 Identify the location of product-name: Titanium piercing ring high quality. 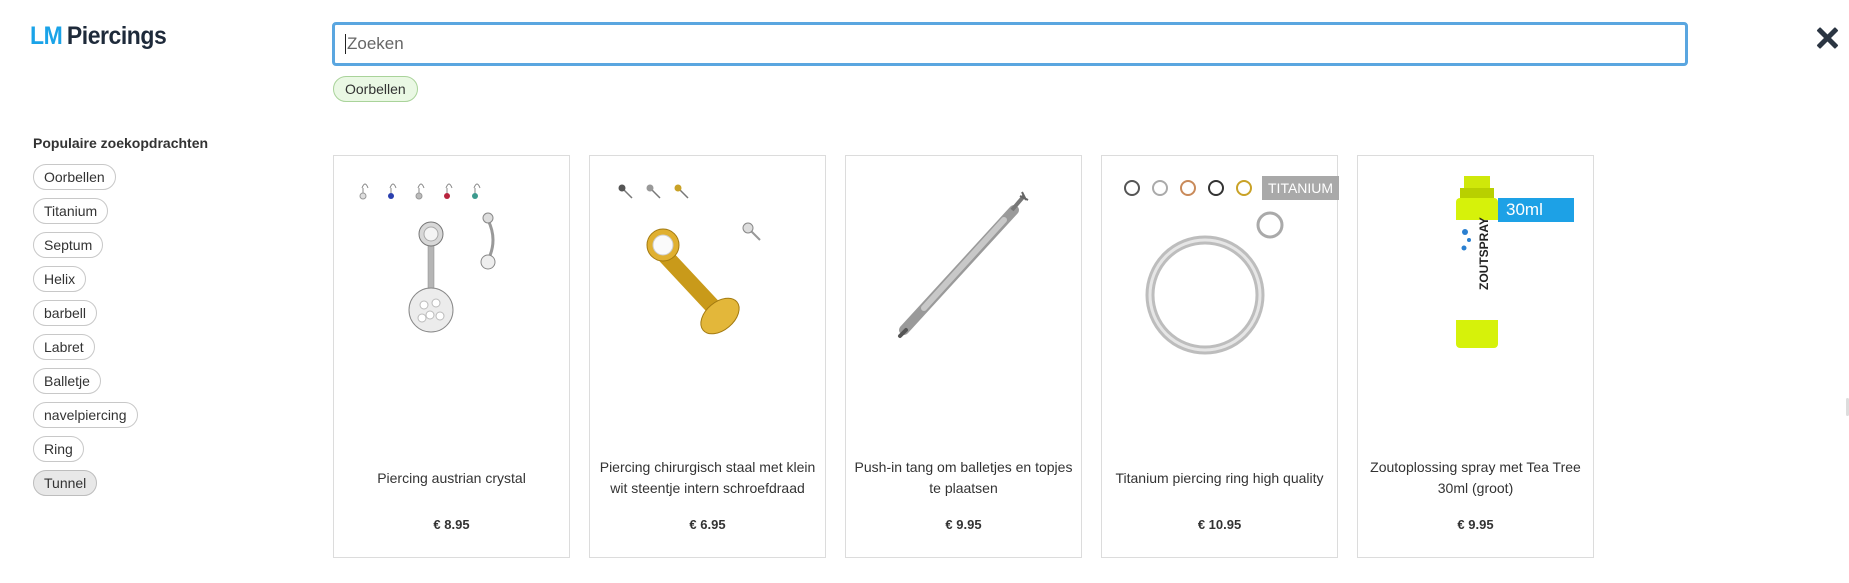
(1219, 477).